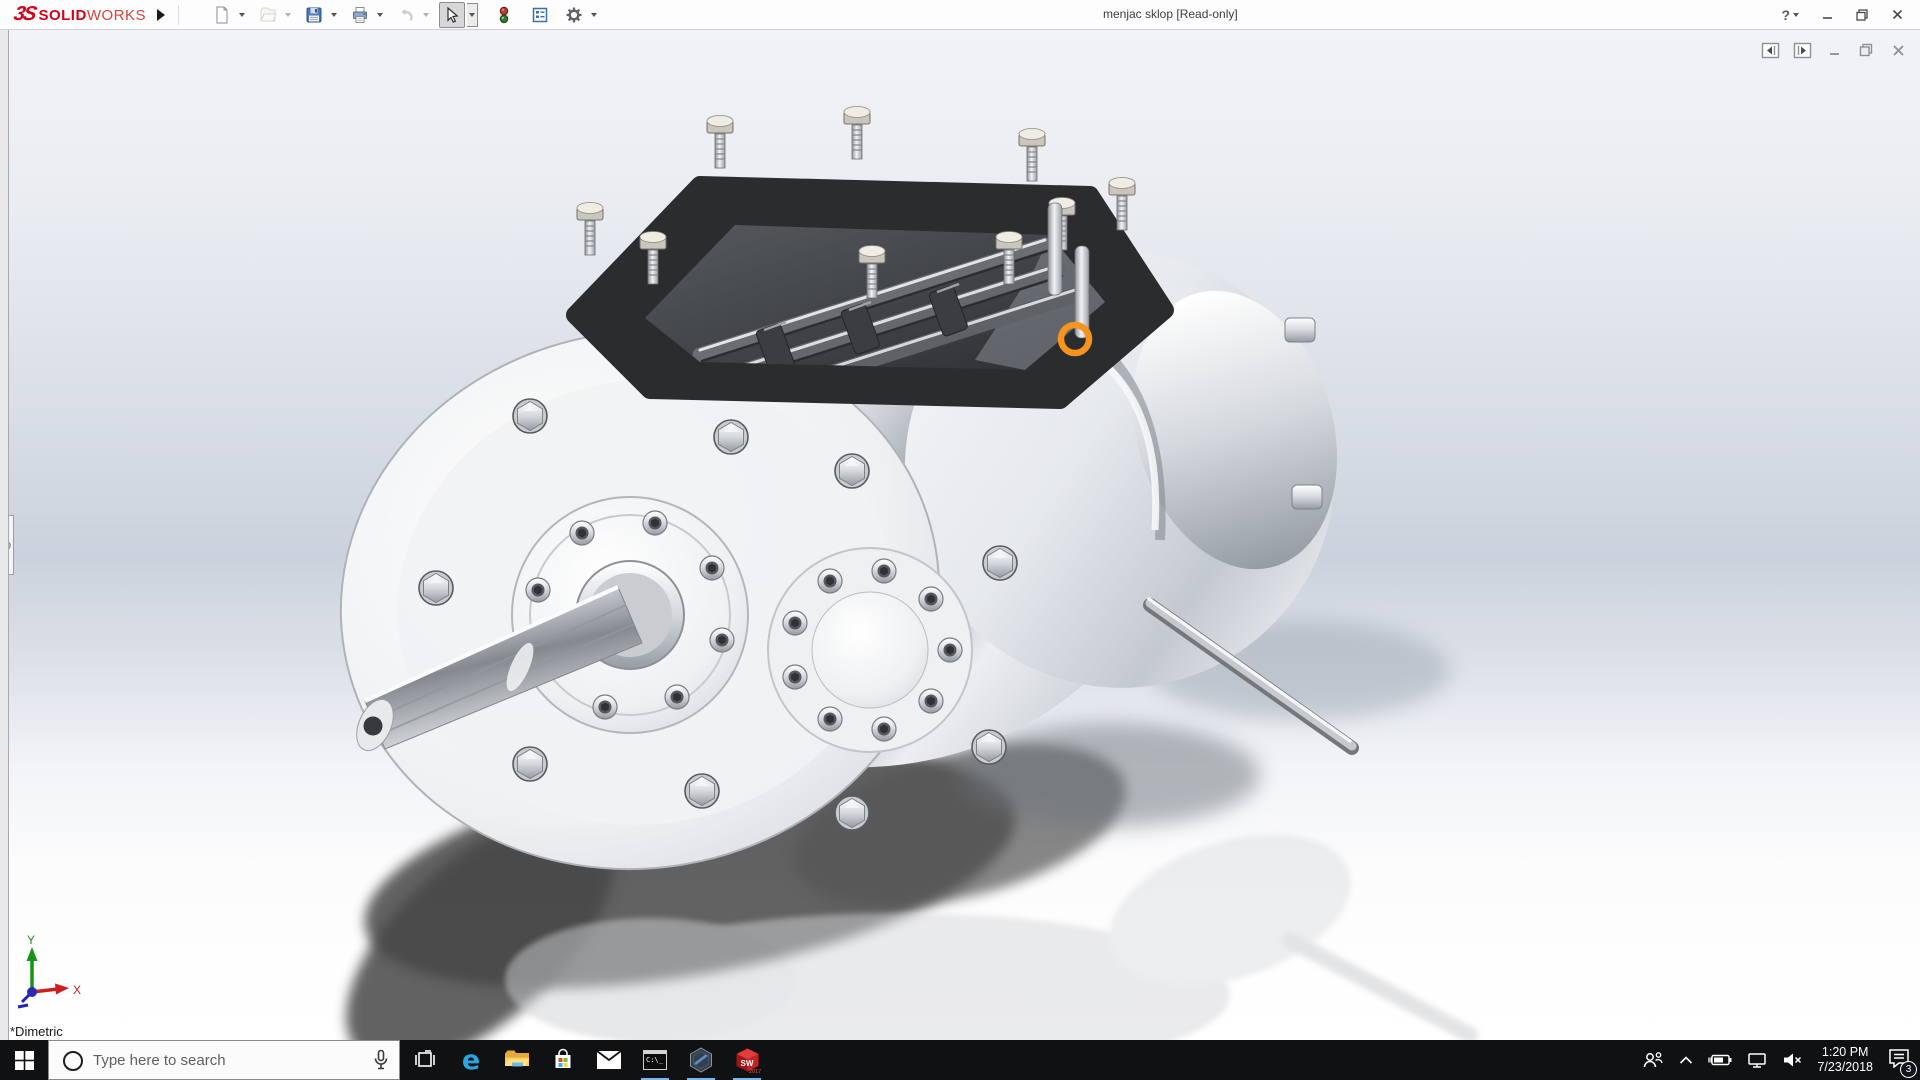  I want to click on clock-date: 7/23/2018, so click(1845, 1067).